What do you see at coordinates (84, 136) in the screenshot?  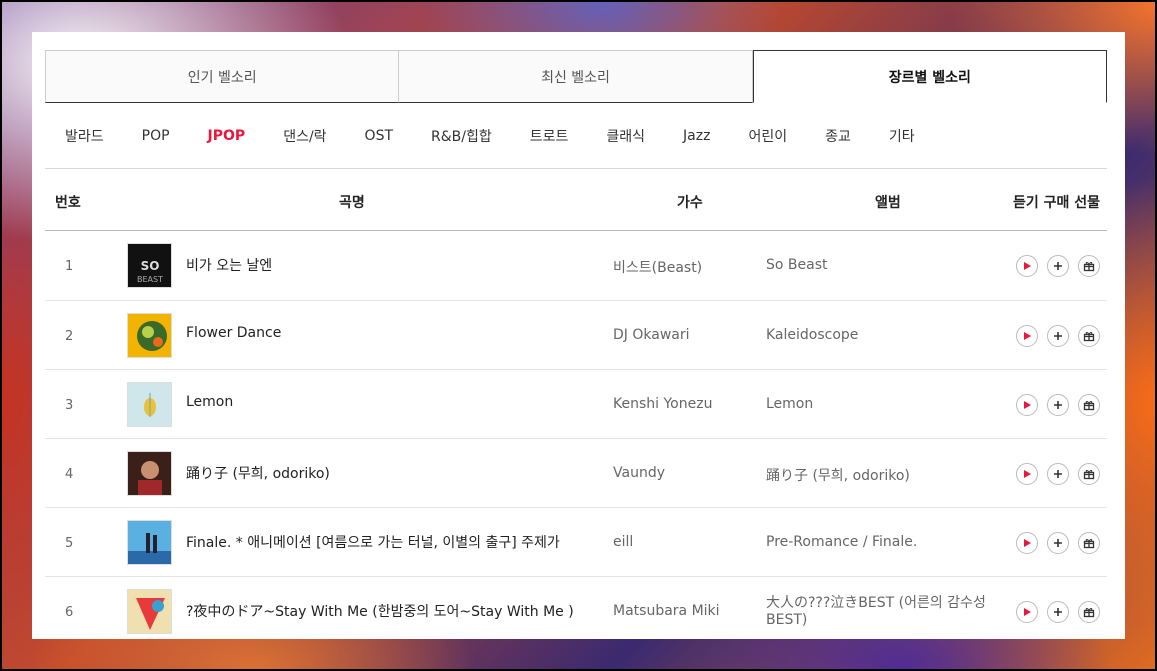 I see `genre-ballad: 발라드` at bounding box center [84, 136].